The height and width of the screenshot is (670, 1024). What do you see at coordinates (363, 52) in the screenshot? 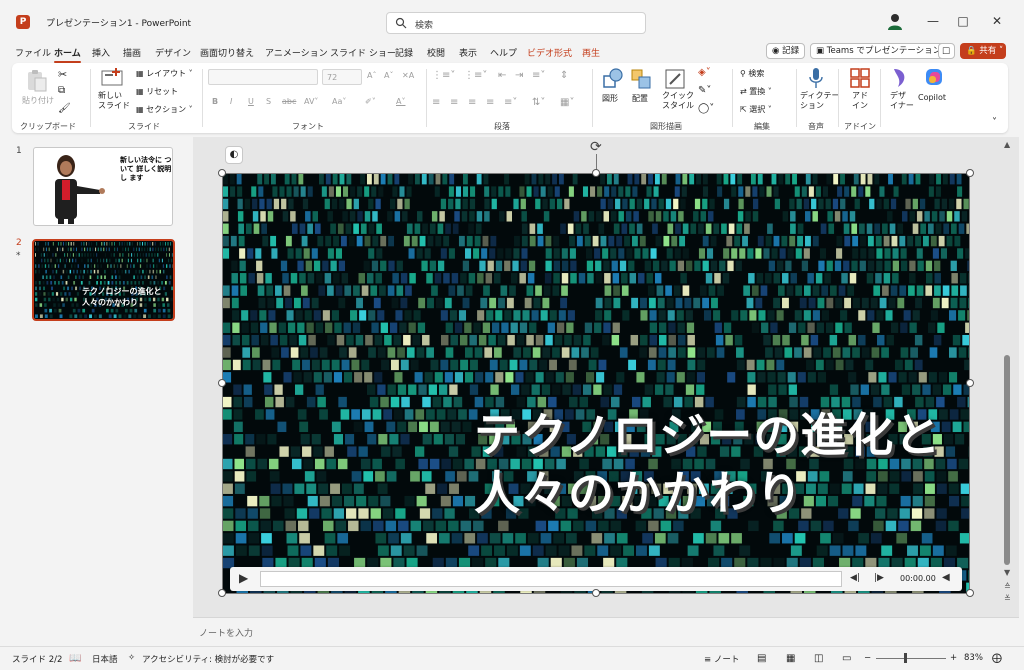
I see `tab-slideshow: スライド ショー` at bounding box center [363, 52].